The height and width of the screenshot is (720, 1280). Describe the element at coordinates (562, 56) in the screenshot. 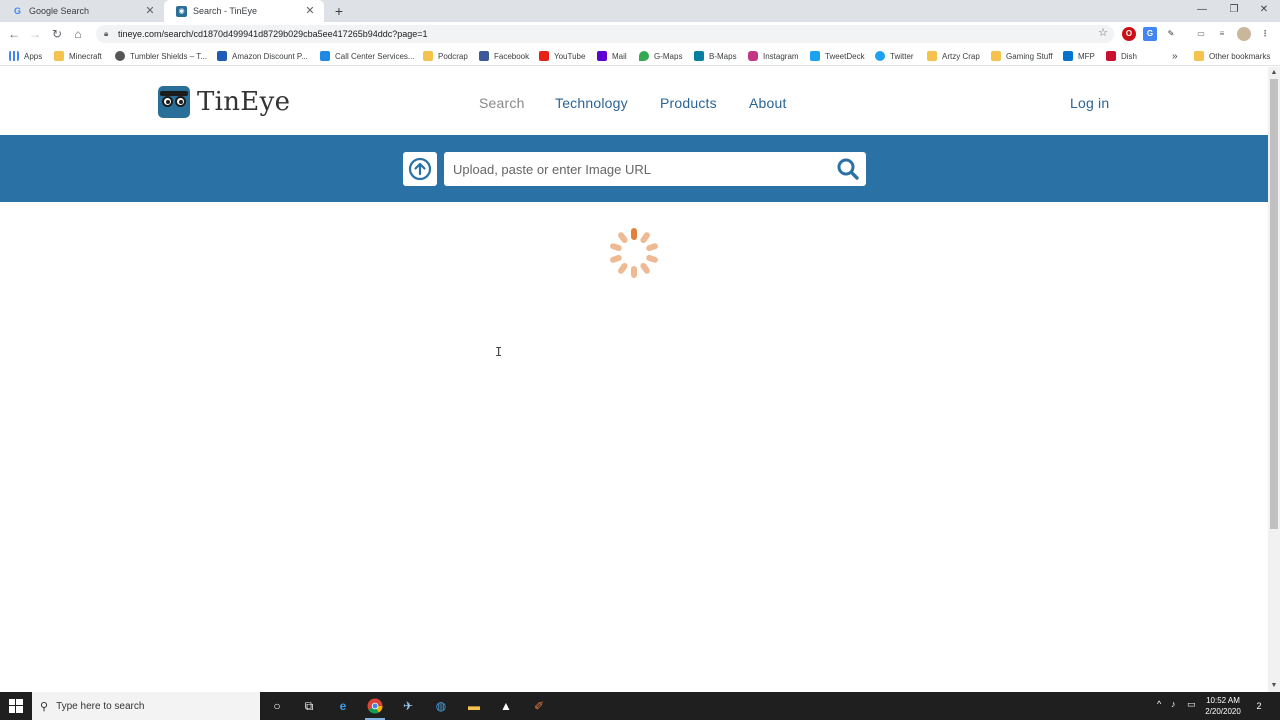

I see `bookmark-item: YouTube` at that location.